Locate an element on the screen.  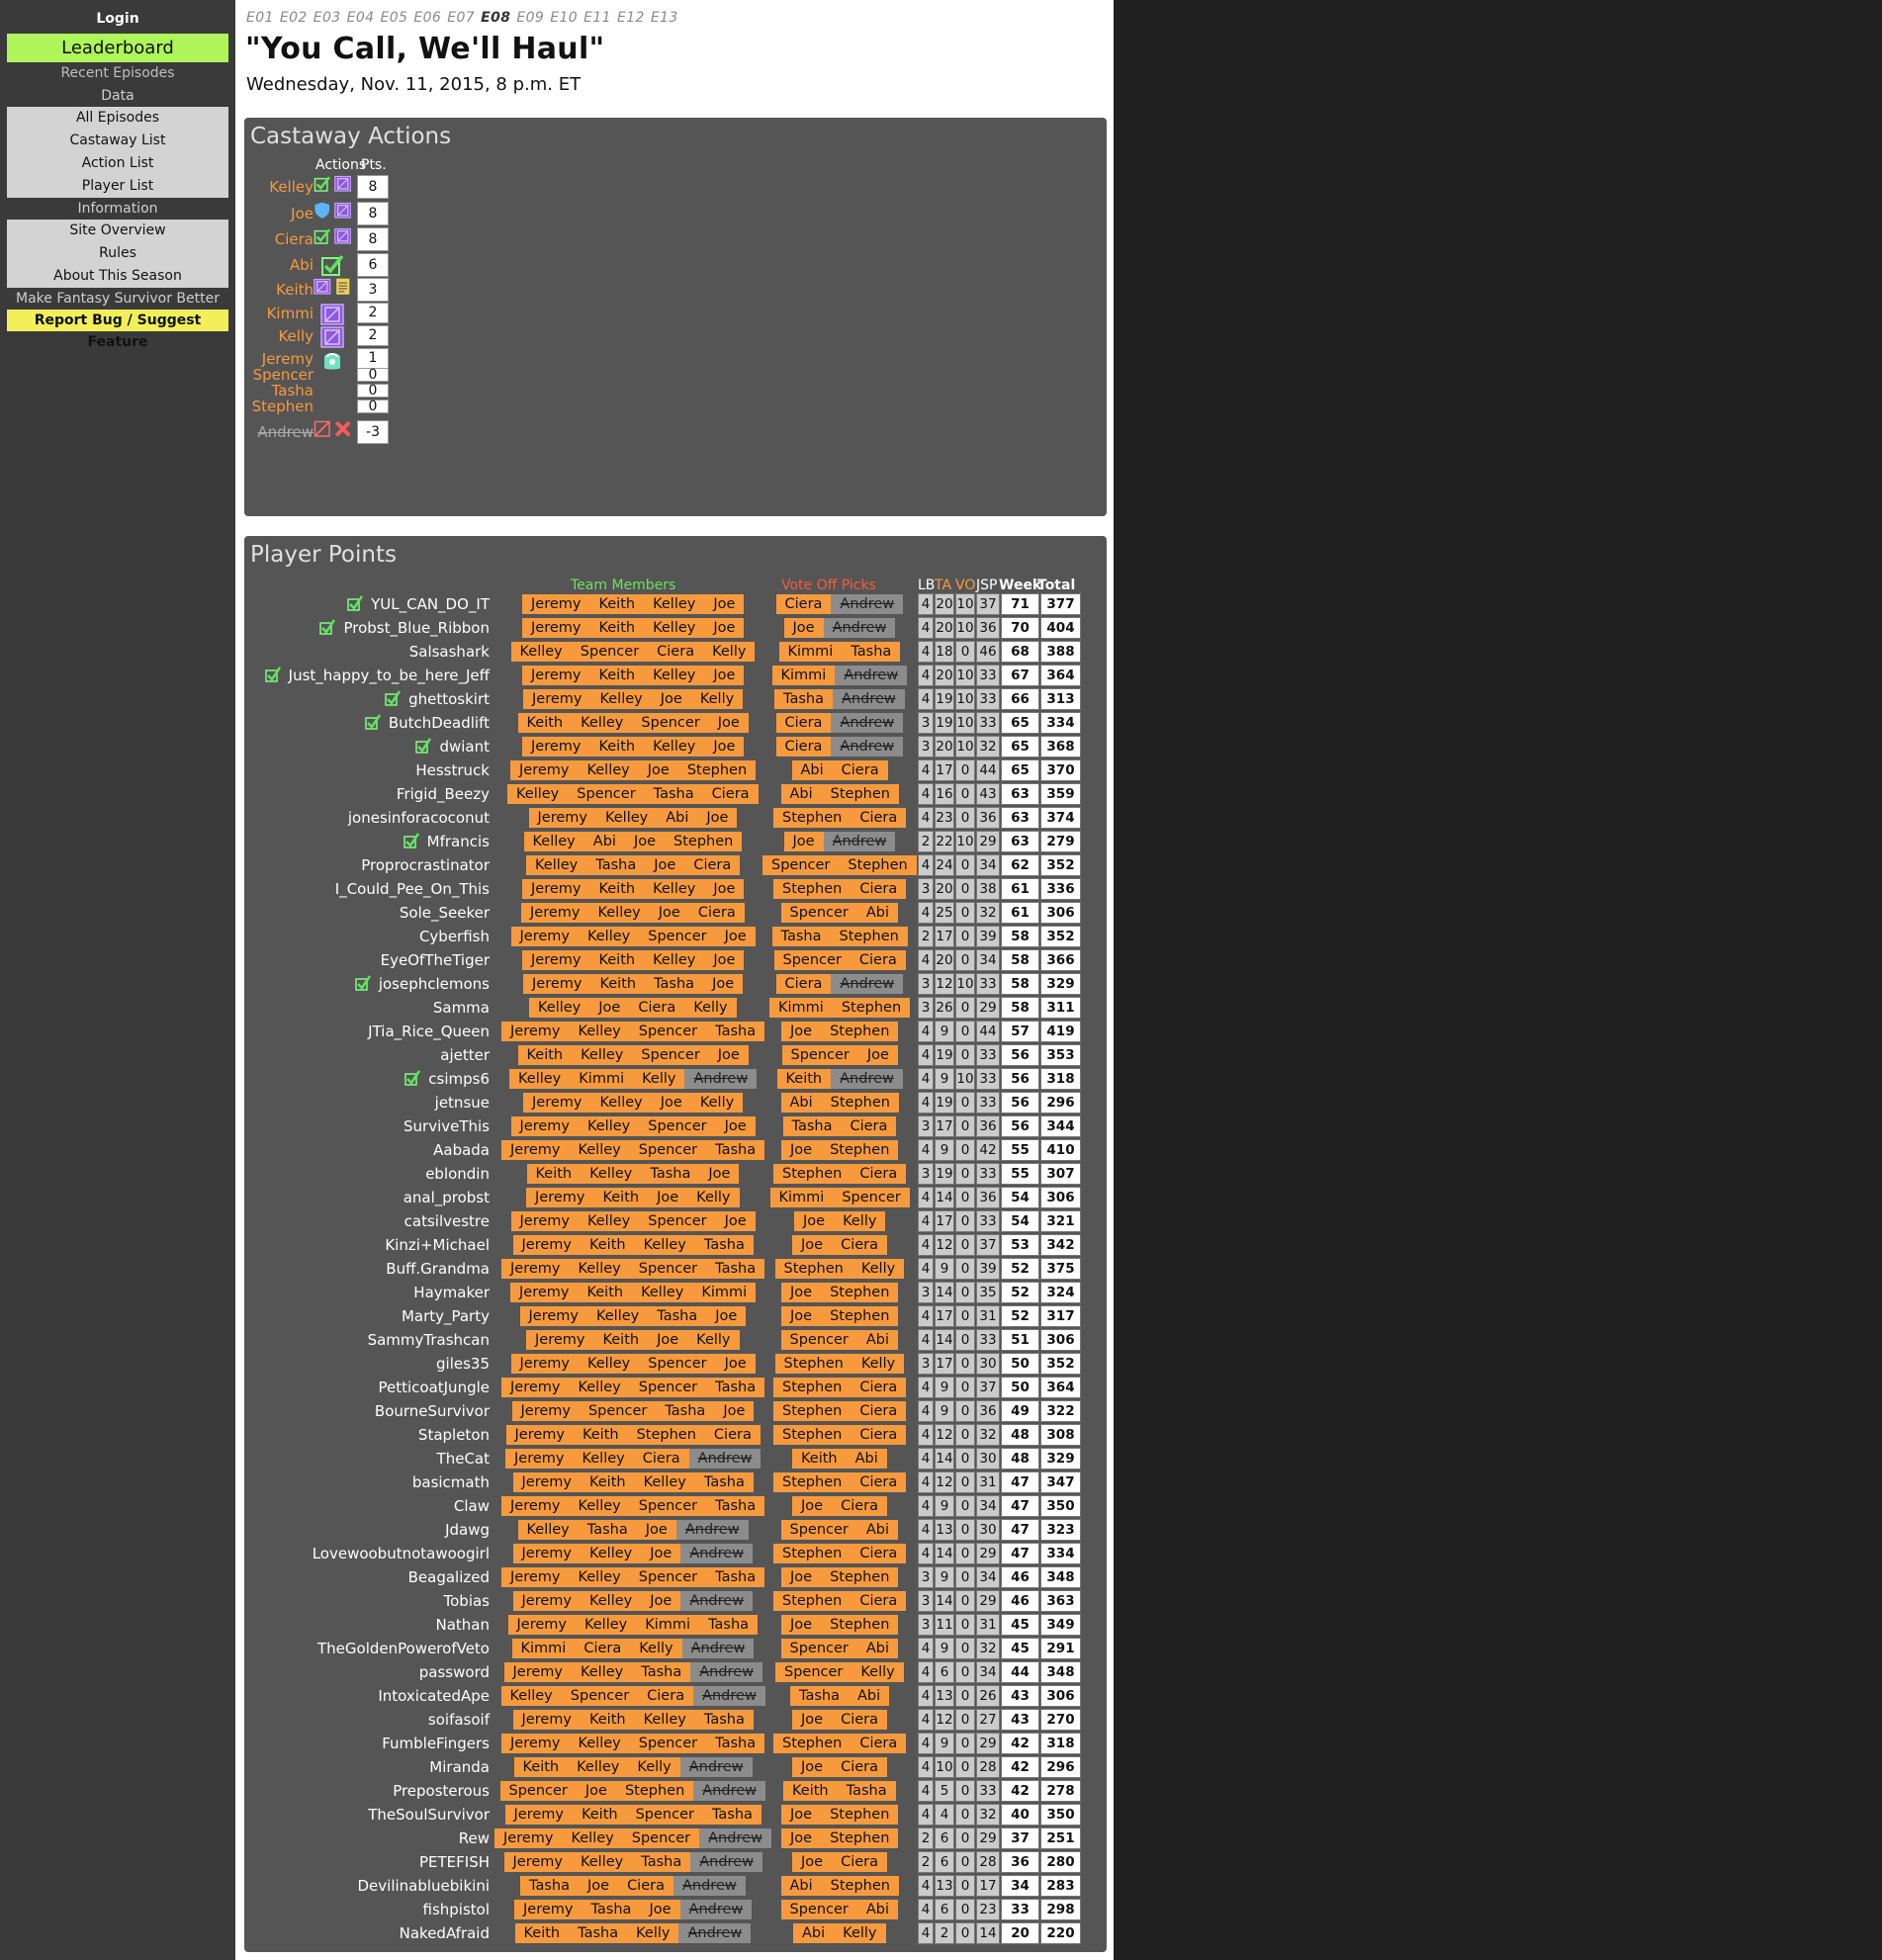
episode-link-e04: E04 is located at coordinates (361, 18).